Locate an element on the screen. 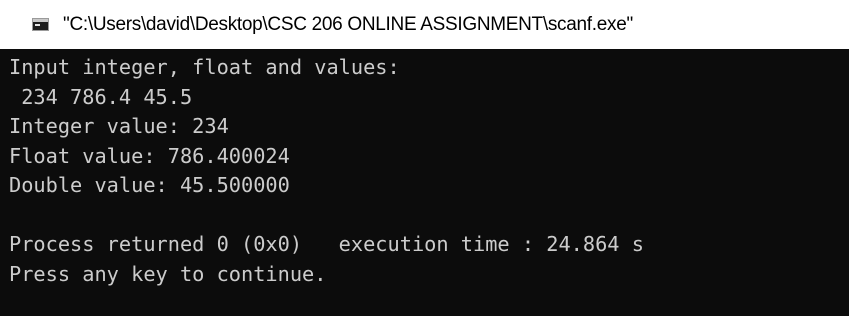 The width and height of the screenshot is (849, 316). console-line-prompt: Input integer, float and values: is located at coordinates (204, 67).